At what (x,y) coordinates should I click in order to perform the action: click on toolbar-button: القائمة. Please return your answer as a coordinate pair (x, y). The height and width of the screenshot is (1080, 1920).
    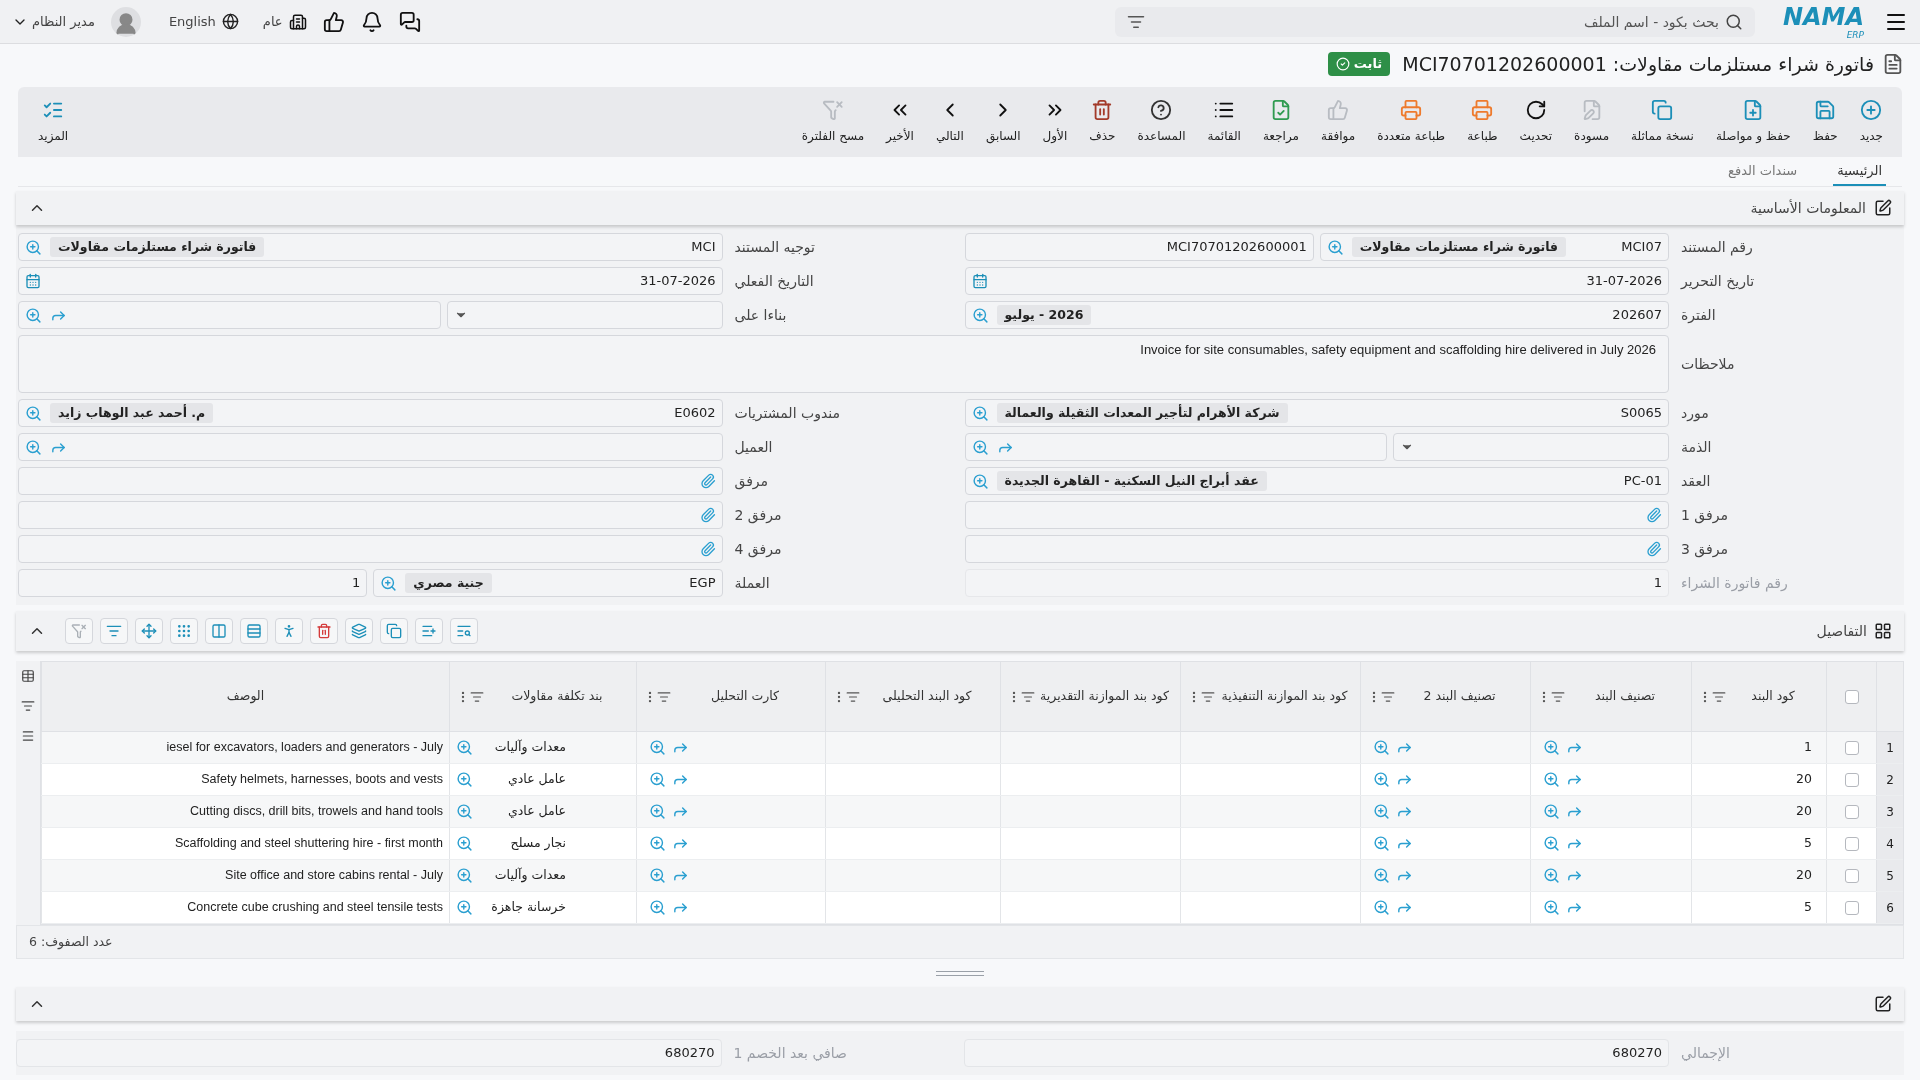
    Looking at the image, I should click on (1224, 122).